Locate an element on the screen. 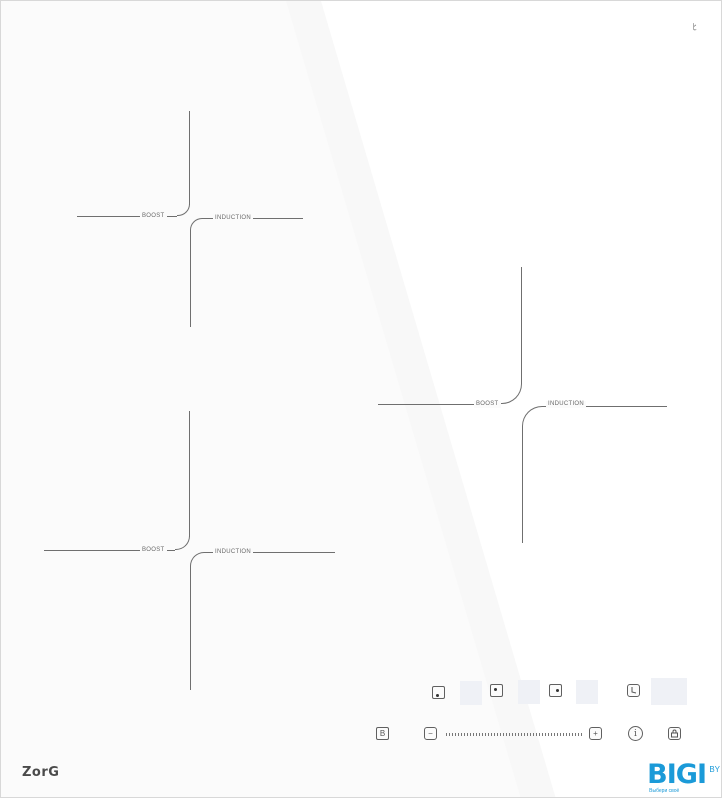  info-button: i is located at coordinates (635, 733).